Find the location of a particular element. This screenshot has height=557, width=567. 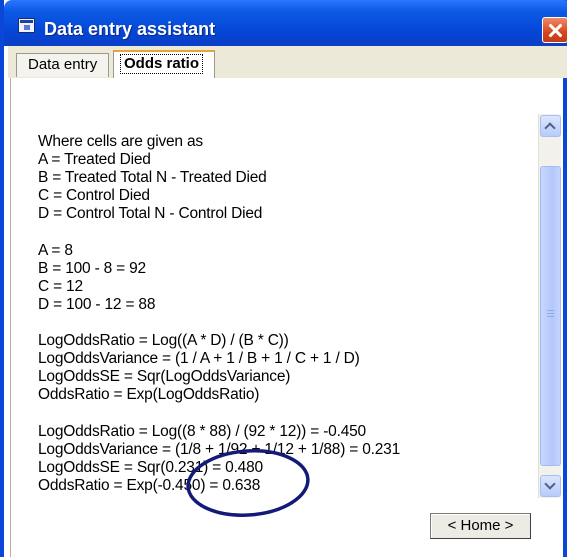

text-line: LogOddsSE = Sqr(LogOddsVariance) is located at coordinates (164, 377).